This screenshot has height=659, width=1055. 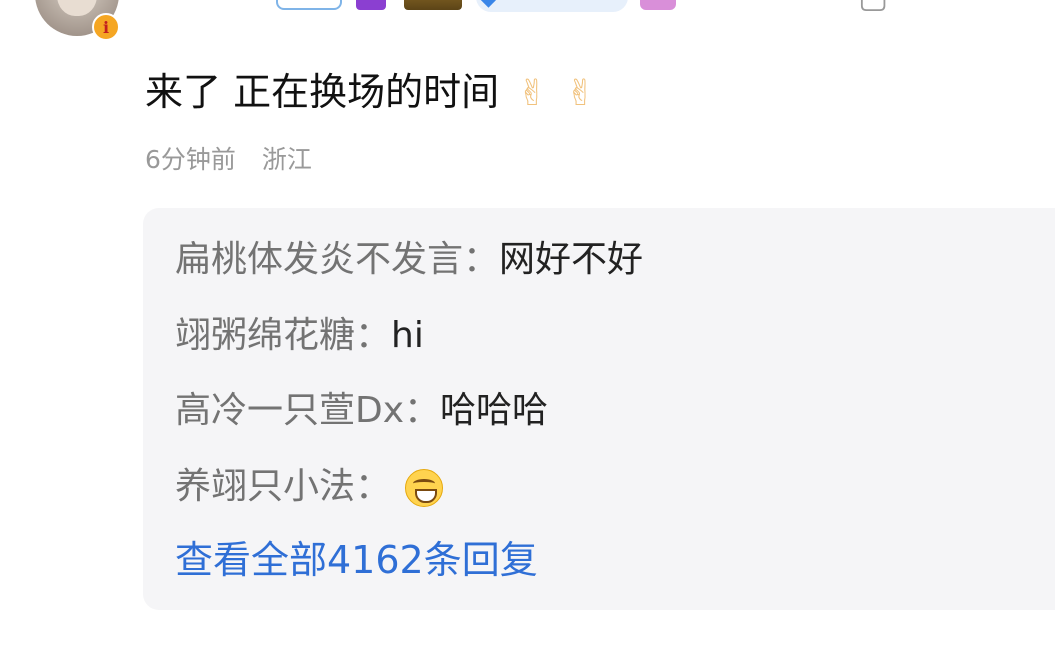 What do you see at coordinates (1032, 8) in the screenshot?
I see `more-options-icon: ·` at bounding box center [1032, 8].